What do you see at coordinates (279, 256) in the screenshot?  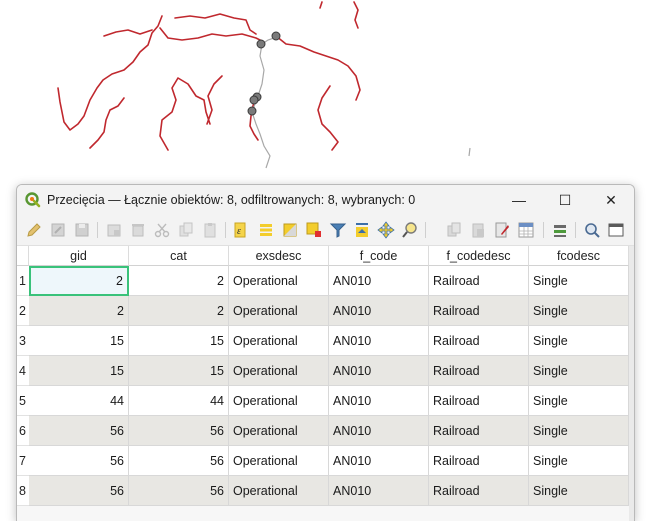 I see `column-header-exsdesc: exsdesc` at bounding box center [279, 256].